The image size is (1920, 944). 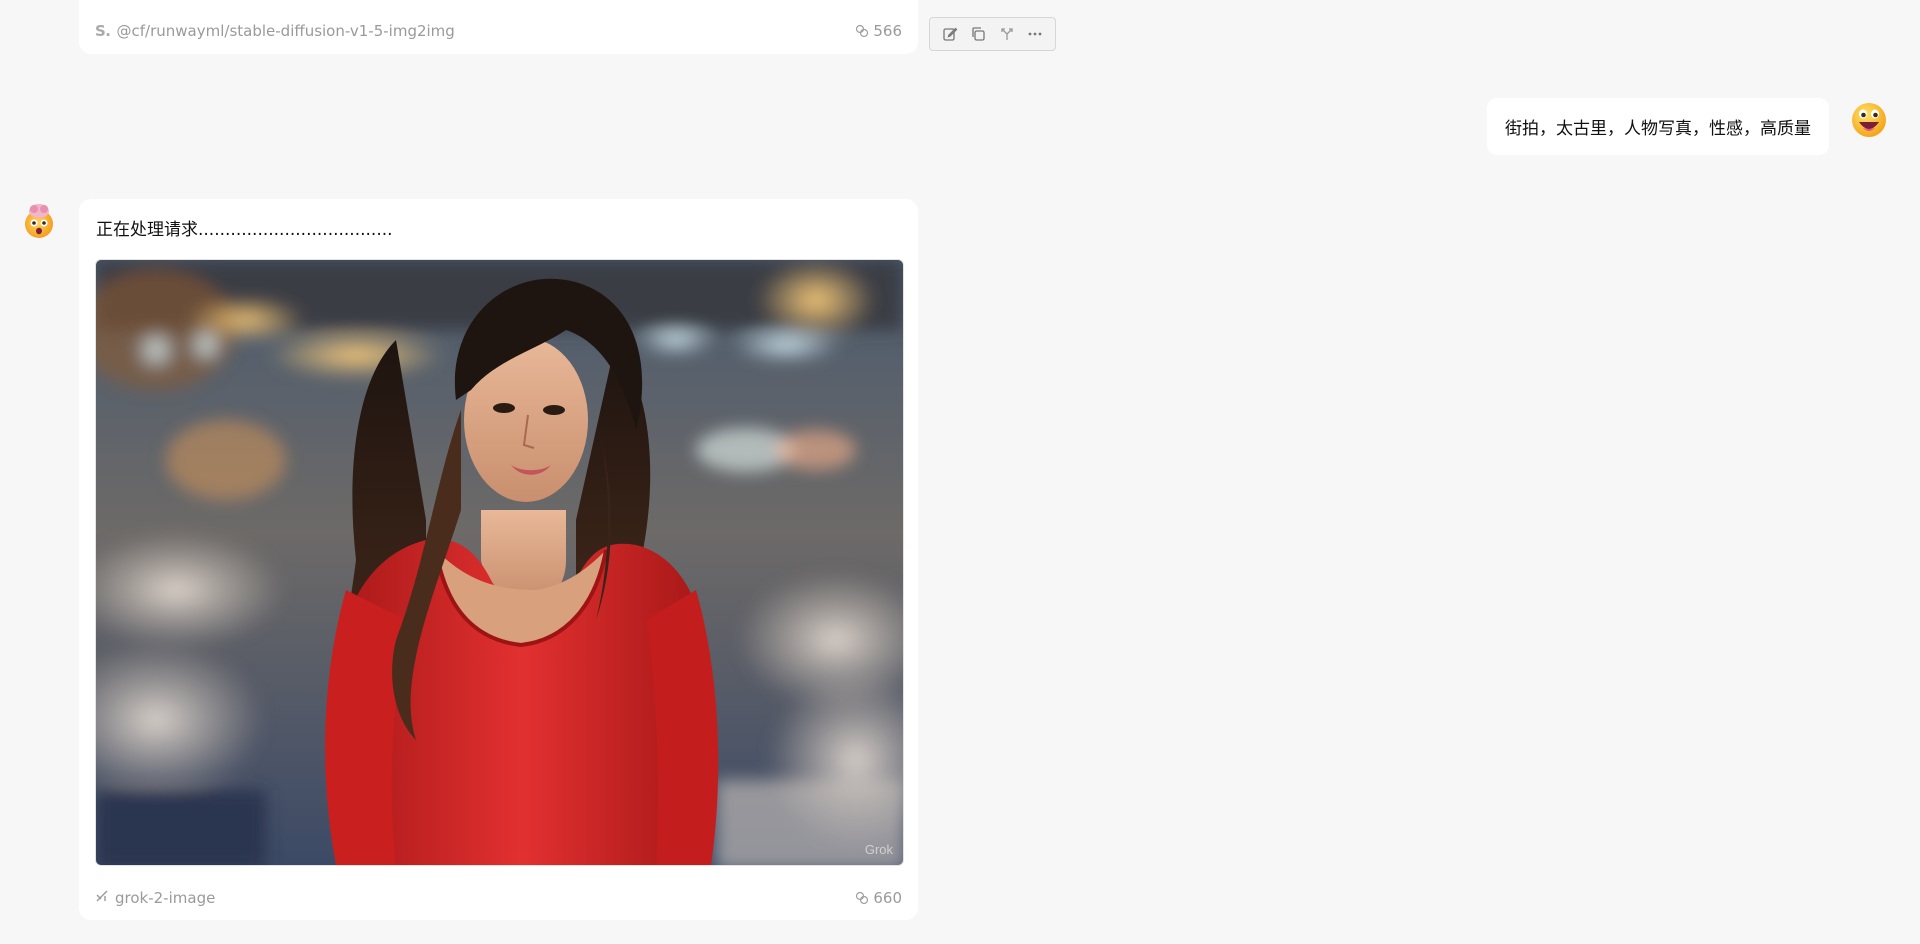 I want to click on more-button, so click(x=1035, y=34).